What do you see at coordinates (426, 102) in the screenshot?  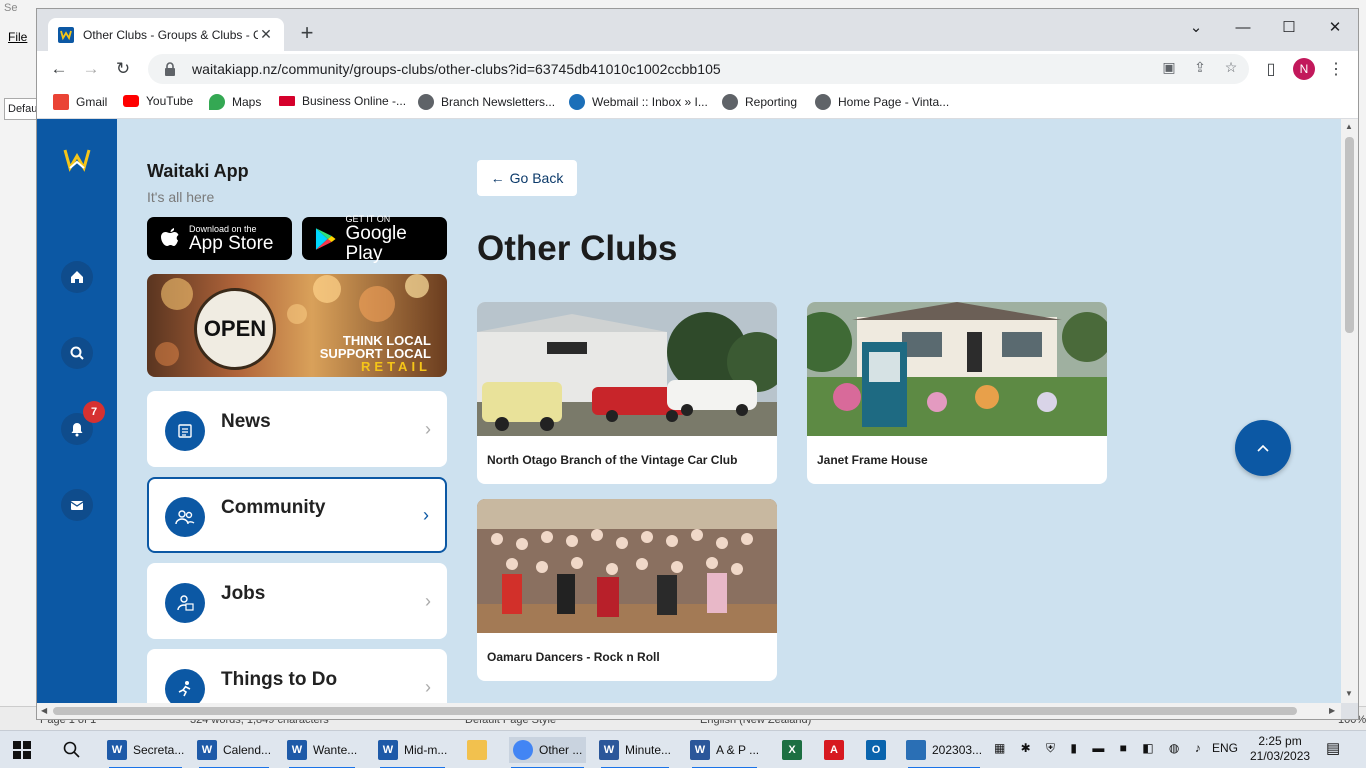 I see `globe-icon` at bounding box center [426, 102].